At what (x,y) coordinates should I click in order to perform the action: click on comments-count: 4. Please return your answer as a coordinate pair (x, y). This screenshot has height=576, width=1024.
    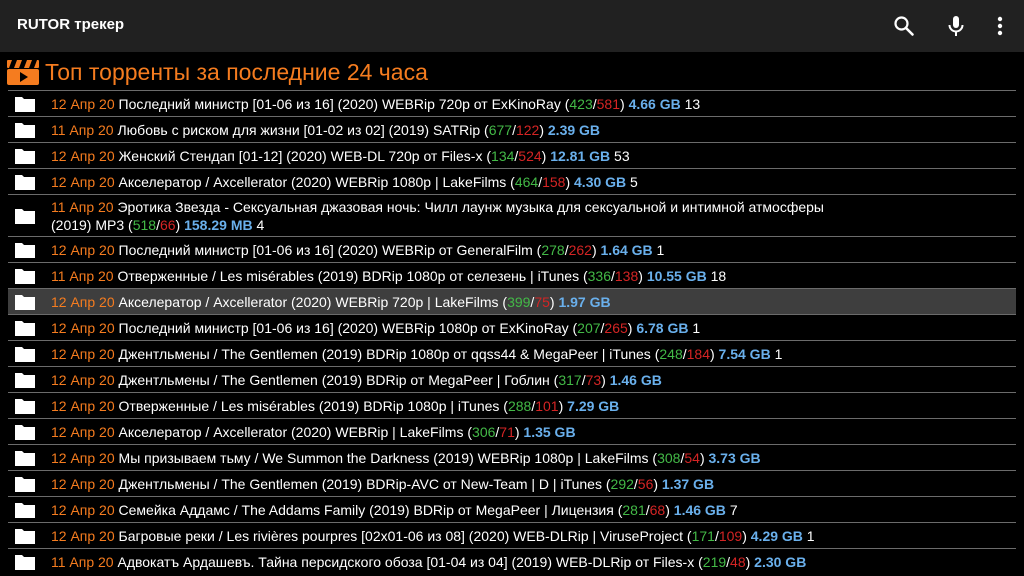
    Looking at the image, I should click on (260, 224).